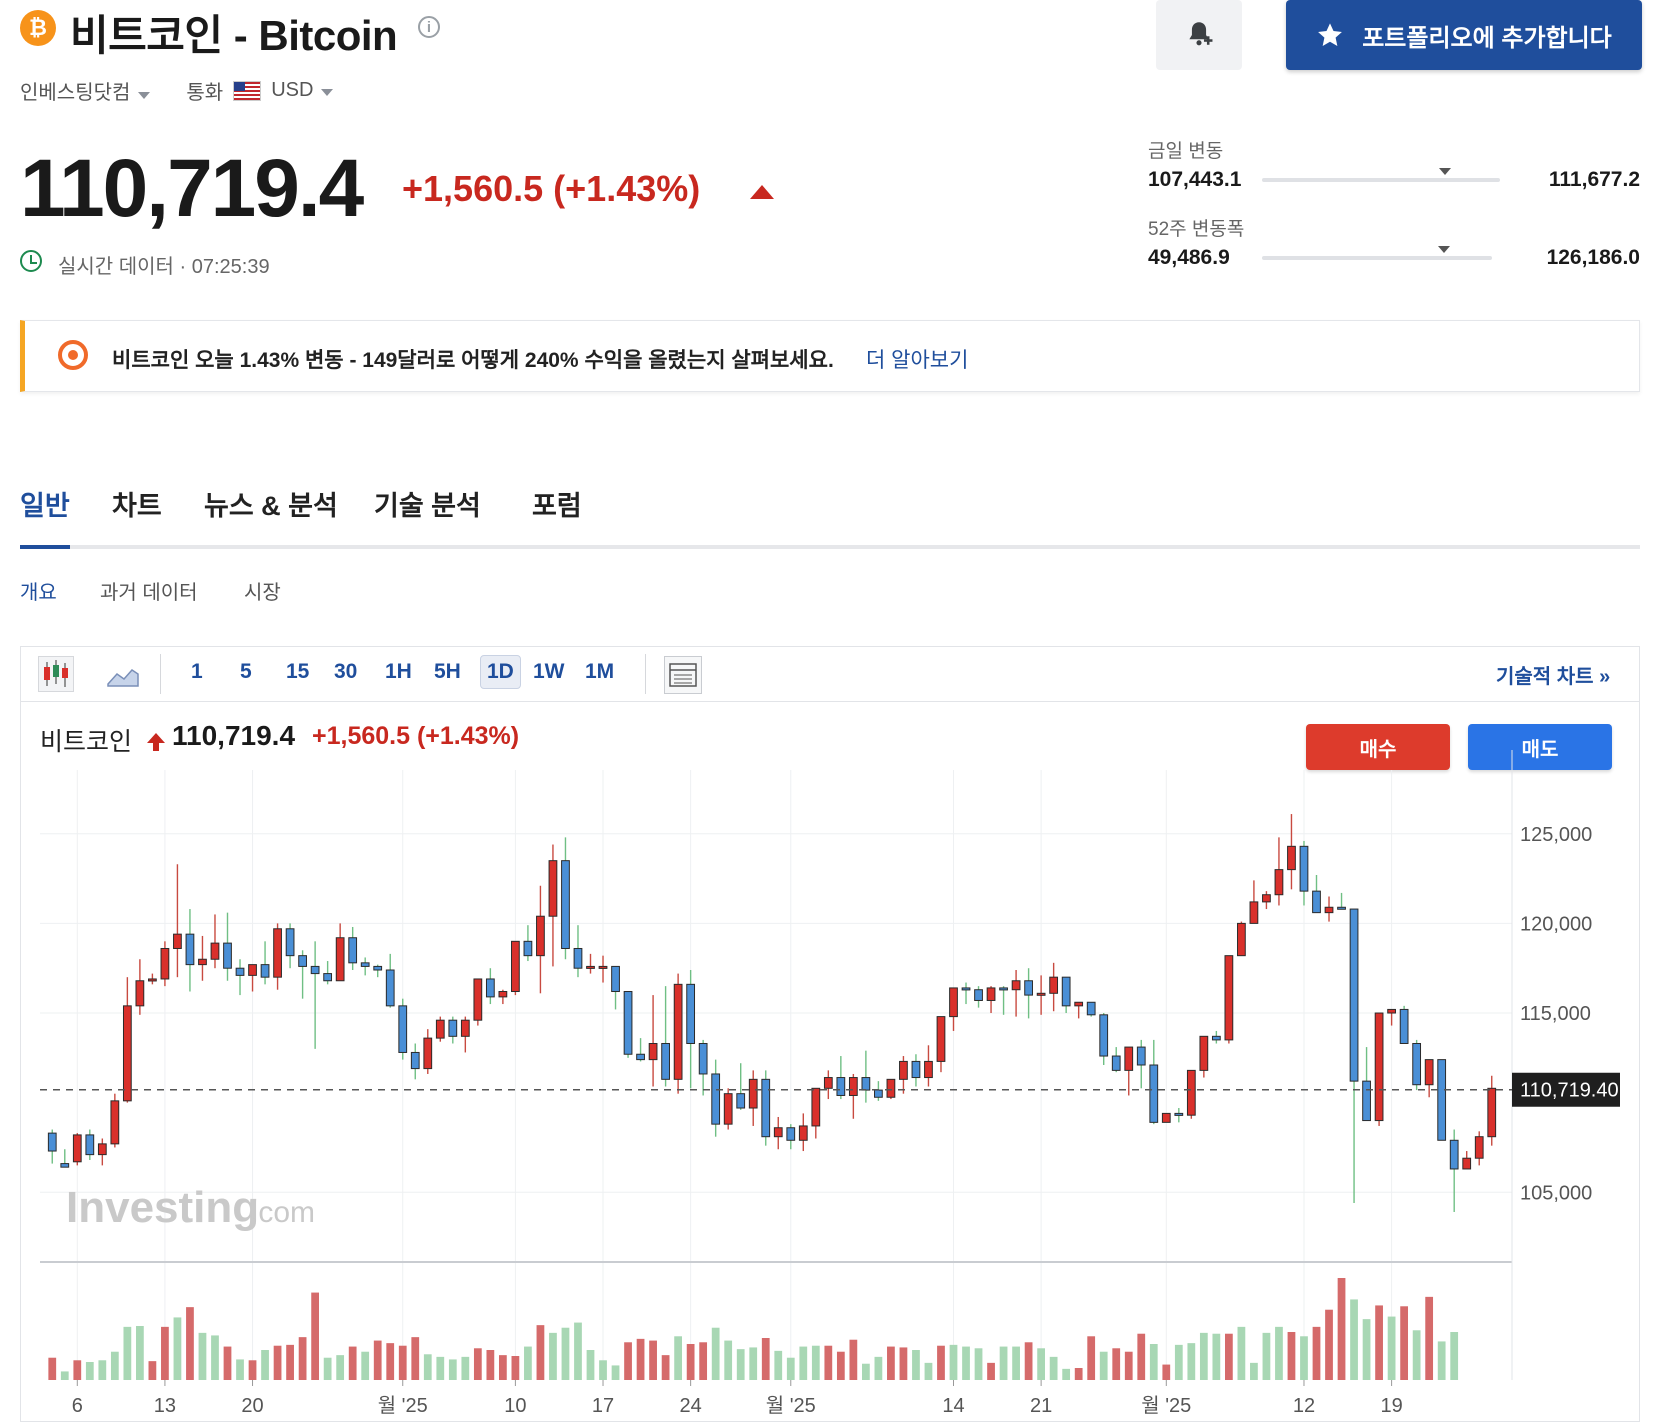 This screenshot has width=1656, height=1422. I want to click on y-tick-label: 120,000, so click(1556, 924).